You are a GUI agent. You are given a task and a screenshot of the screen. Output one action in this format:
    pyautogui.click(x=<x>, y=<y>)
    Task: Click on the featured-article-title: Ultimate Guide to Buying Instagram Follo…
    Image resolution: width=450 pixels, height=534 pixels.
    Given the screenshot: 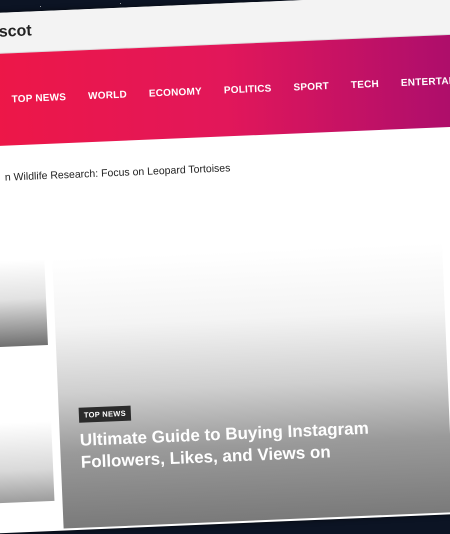 What is the action you would take?
    pyautogui.click(x=246, y=445)
    